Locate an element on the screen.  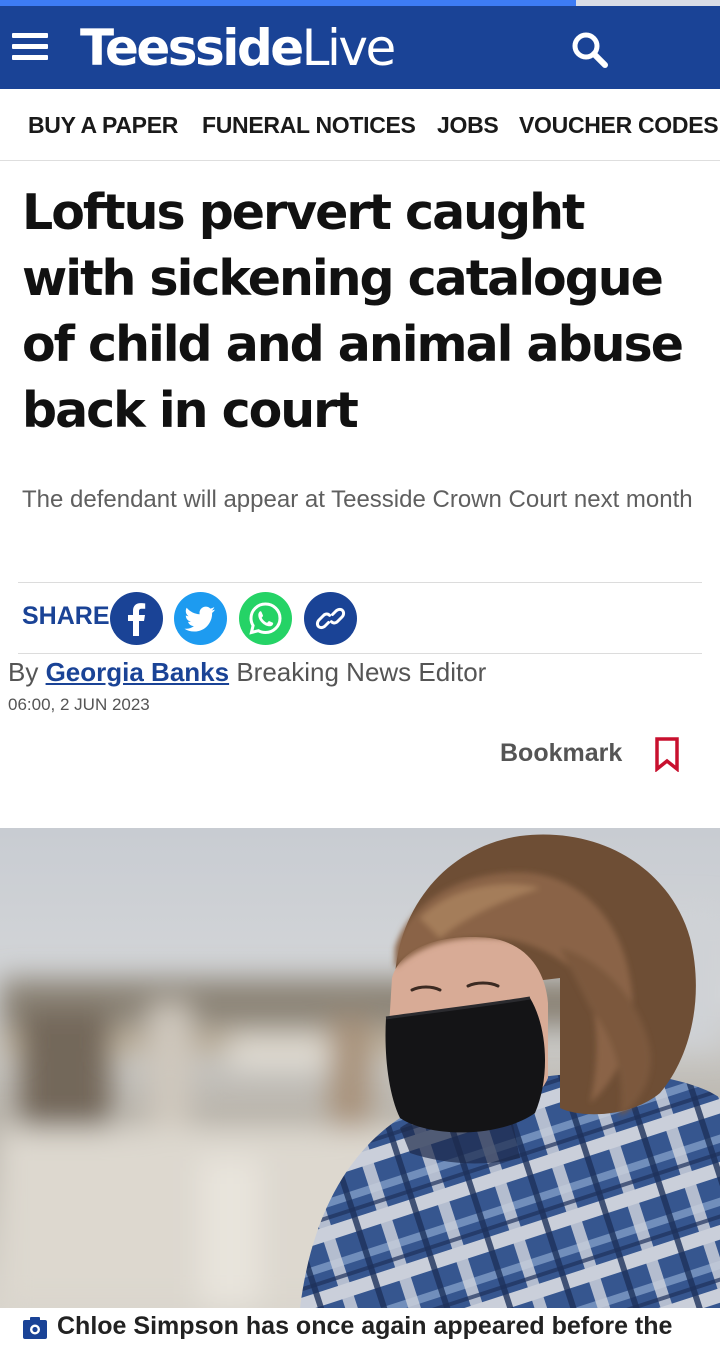
brand-bold-text: Teesside is located at coordinates (192, 48).